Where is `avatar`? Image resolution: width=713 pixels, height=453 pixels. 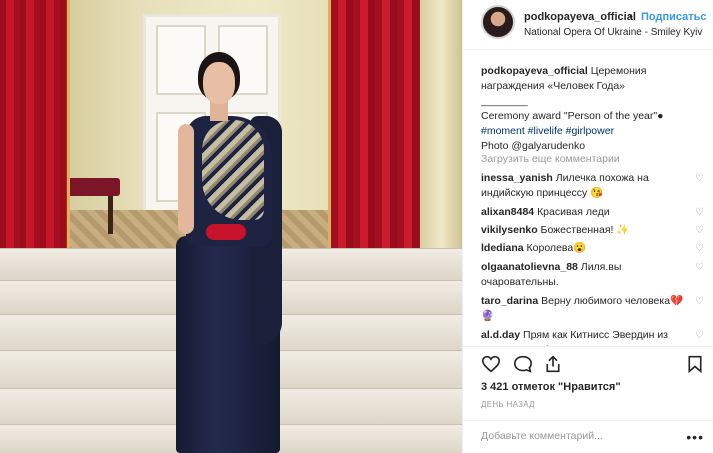
avatar is located at coordinates (498, 22).